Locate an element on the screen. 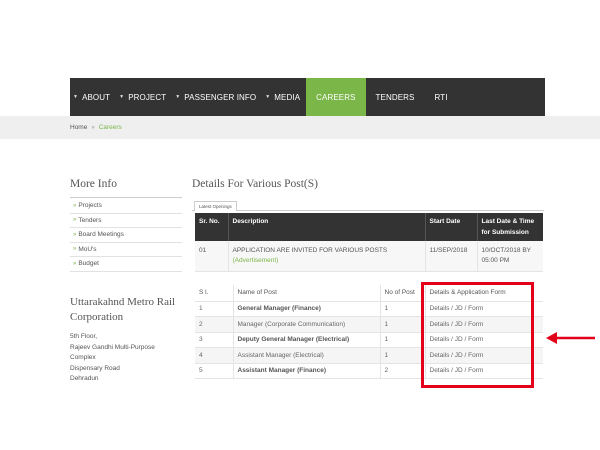  nav-item-about: ▼ ABOUT is located at coordinates (93, 97).